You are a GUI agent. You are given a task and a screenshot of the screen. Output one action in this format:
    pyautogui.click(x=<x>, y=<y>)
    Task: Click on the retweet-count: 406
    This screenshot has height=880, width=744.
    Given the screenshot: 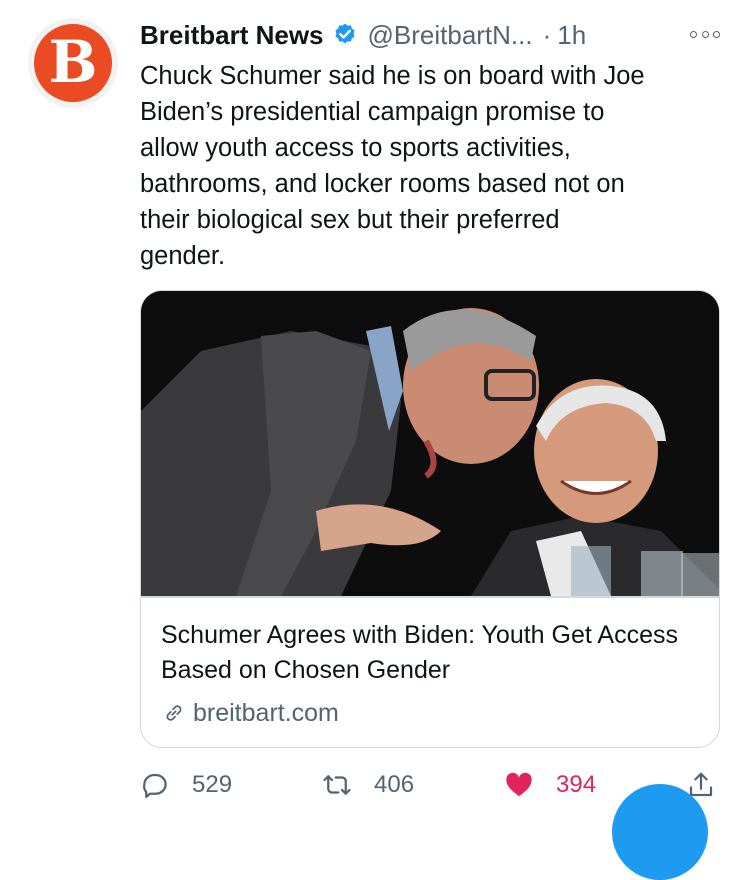 What is the action you would take?
    pyautogui.click(x=394, y=784)
    